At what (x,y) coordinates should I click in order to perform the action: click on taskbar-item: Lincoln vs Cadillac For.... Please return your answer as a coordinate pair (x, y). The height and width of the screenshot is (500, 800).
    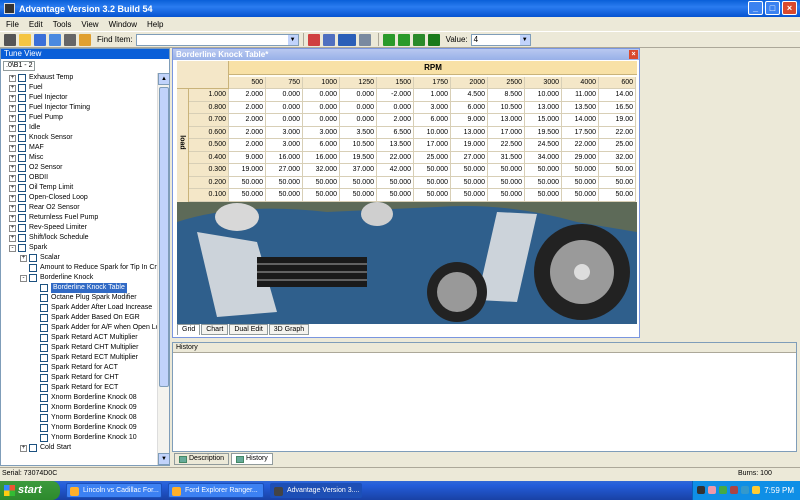
    Looking at the image, I should click on (114, 490).